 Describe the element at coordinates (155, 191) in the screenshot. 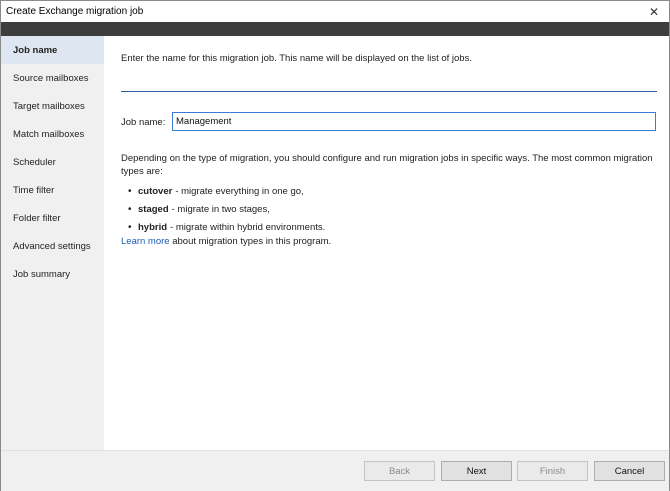

I see `type-name: cutover` at that location.